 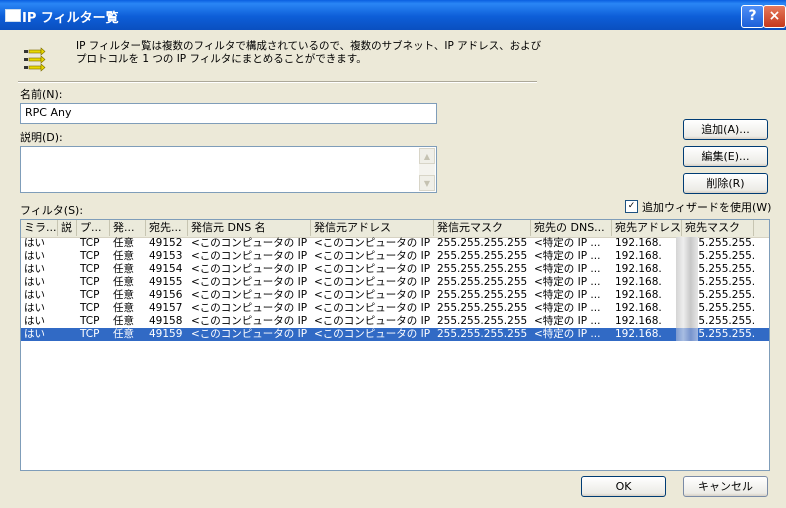 I want to click on table-cell: 49156, so click(x=166, y=295).